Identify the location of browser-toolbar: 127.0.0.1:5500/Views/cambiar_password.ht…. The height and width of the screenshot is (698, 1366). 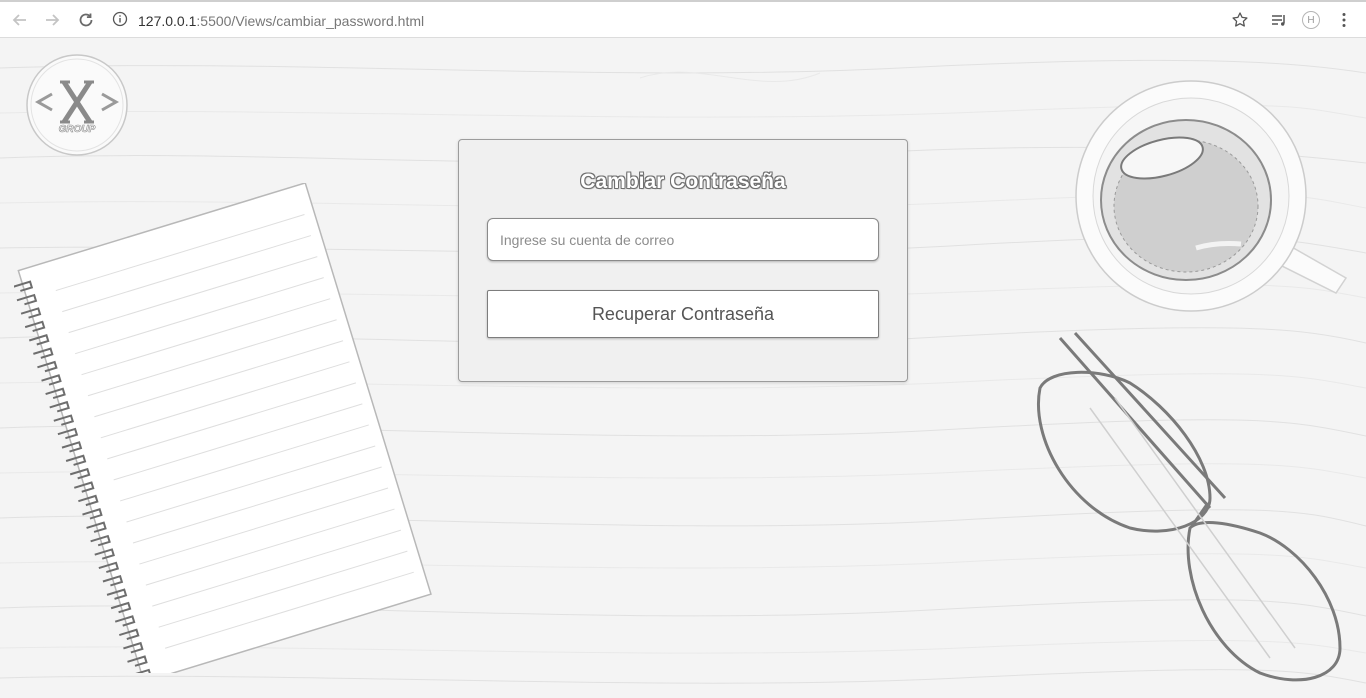
(683, 19).